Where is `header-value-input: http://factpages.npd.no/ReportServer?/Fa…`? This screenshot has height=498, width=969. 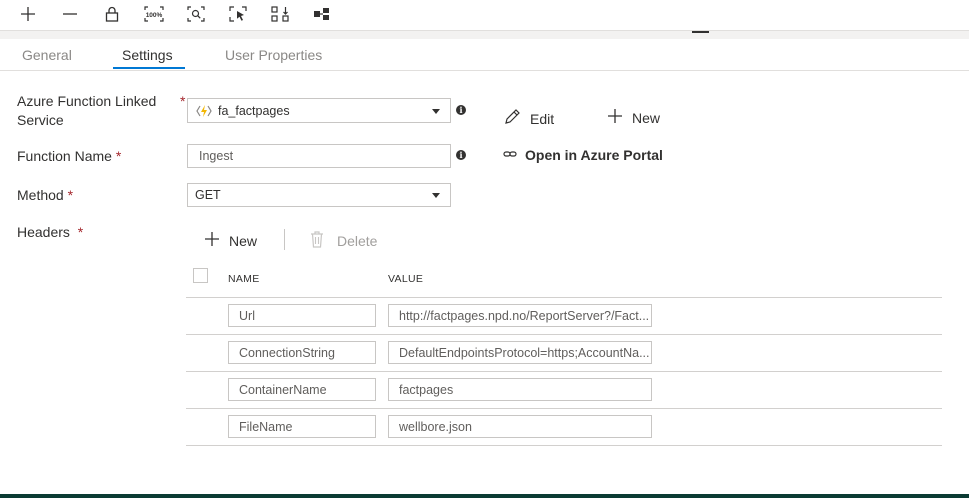 header-value-input: http://factpages.npd.no/ReportServer?/Fa… is located at coordinates (520, 315).